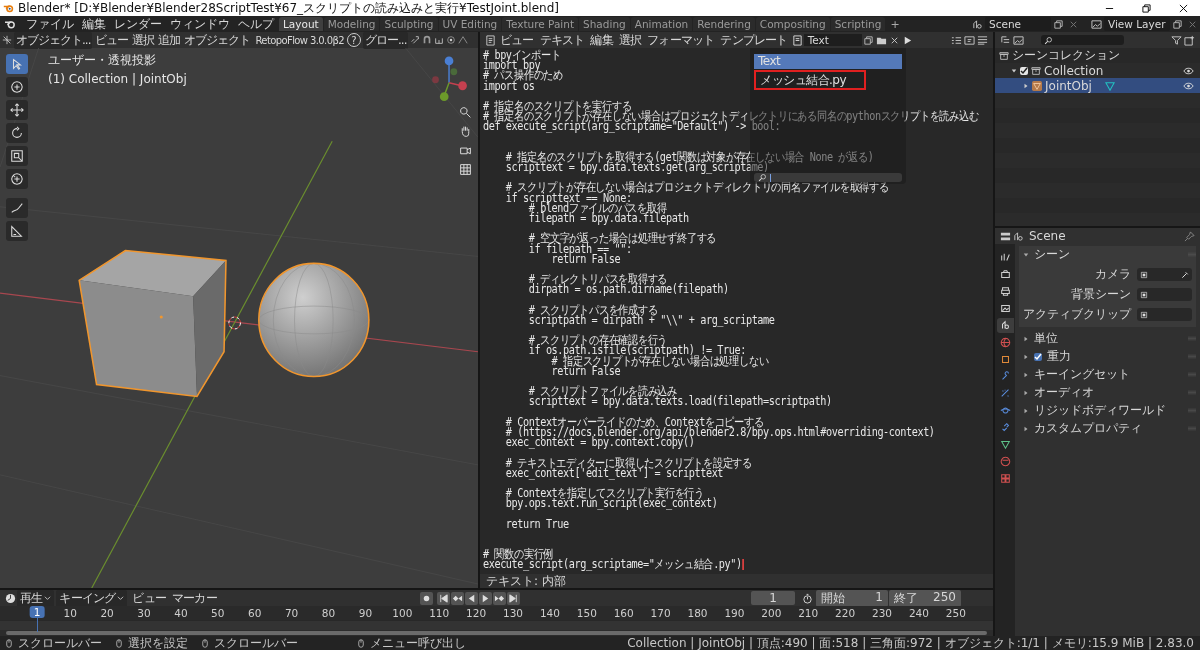 This screenshot has width=1200, height=650. I want to click on code-line: # 関数の実行例, so click(518, 554).